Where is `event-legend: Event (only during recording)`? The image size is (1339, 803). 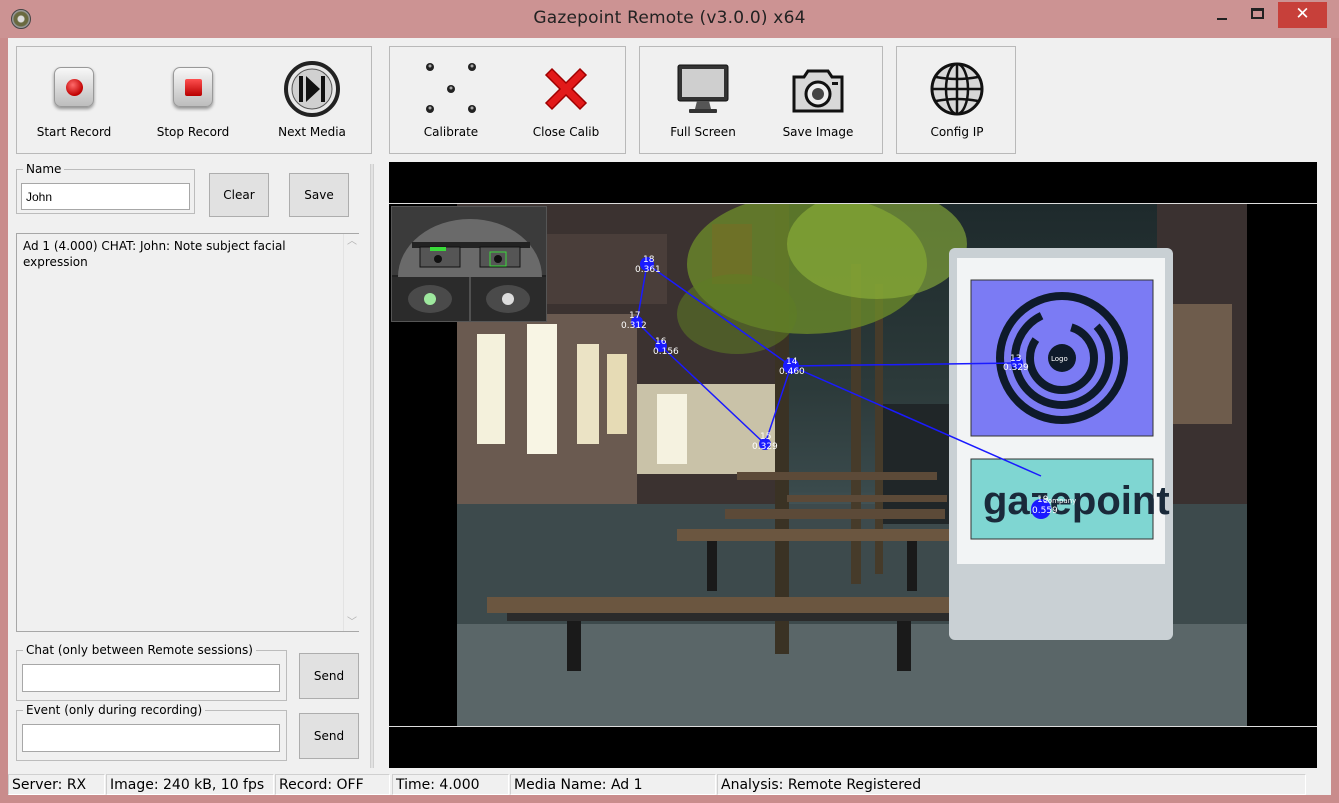
event-legend: Event (only during recording) is located at coordinates (114, 710).